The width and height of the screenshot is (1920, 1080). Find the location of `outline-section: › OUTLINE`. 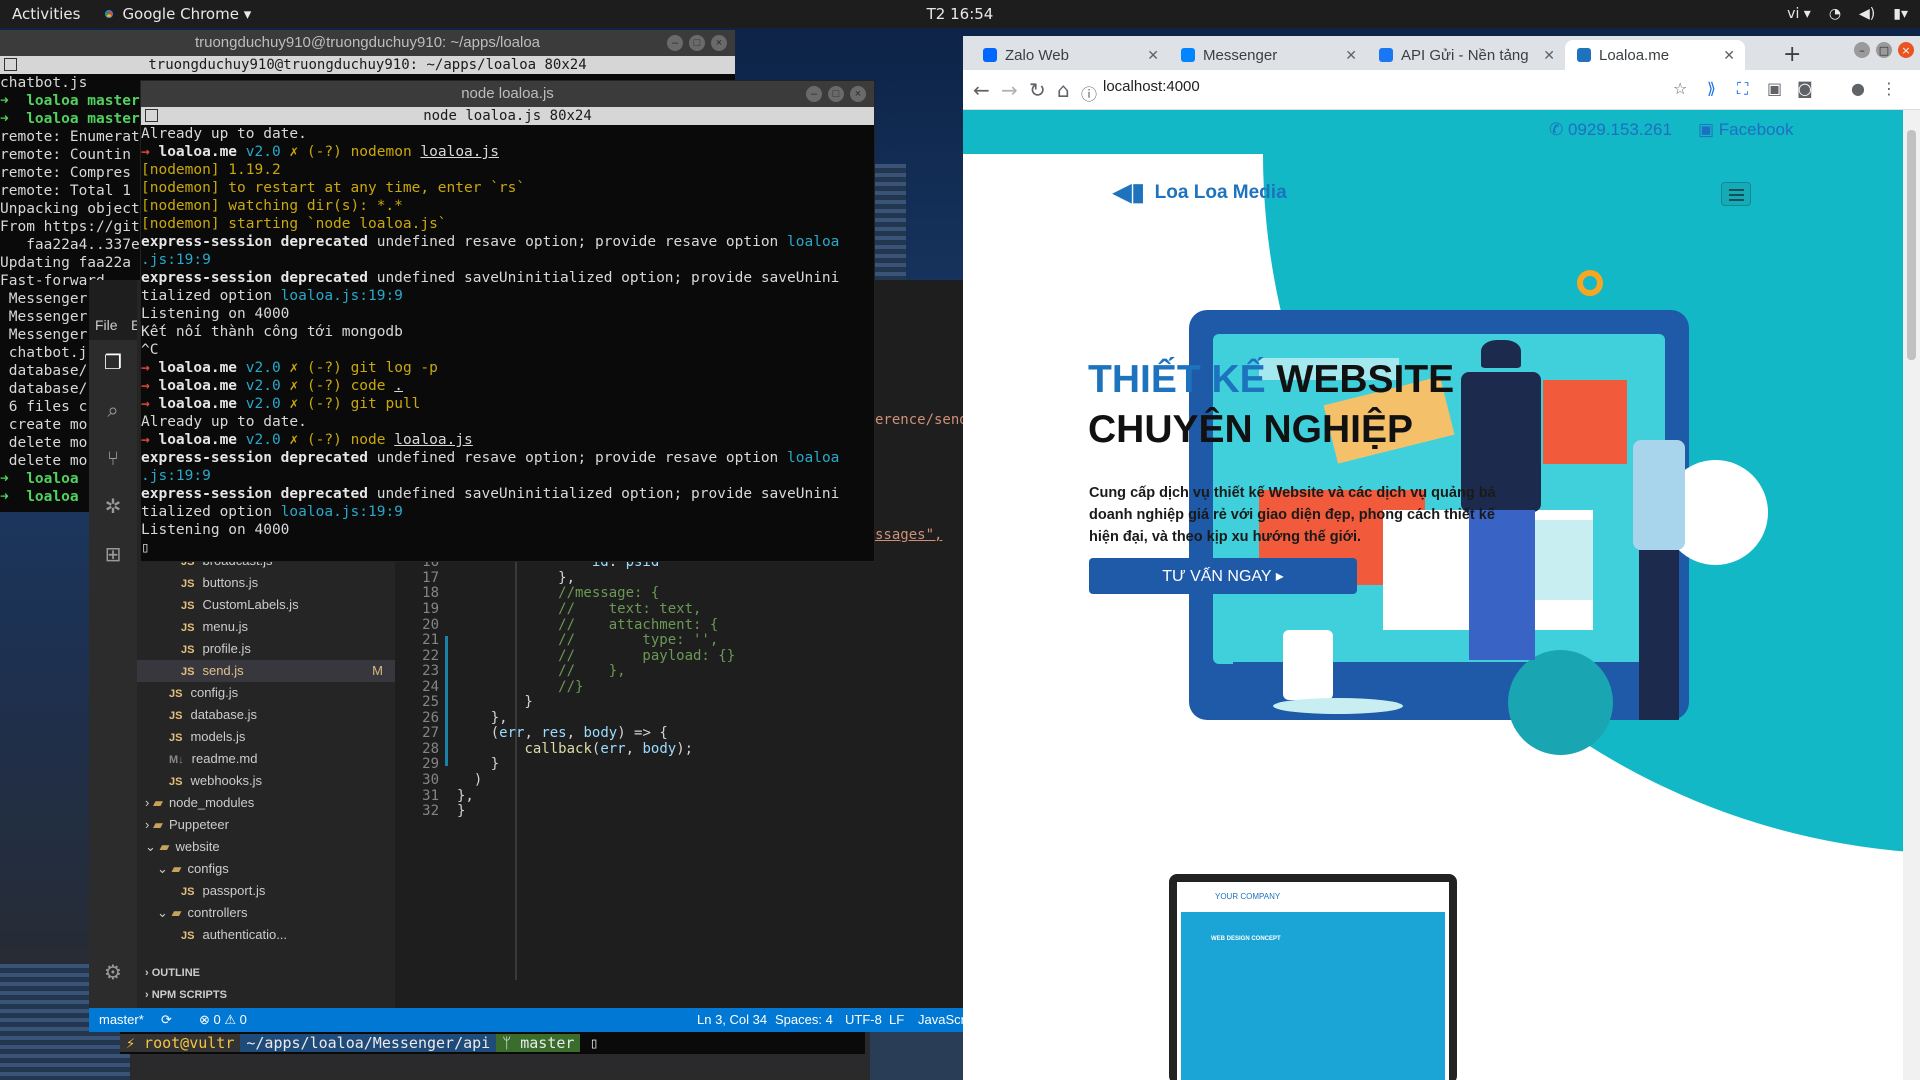

outline-section: › OUTLINE is located at coordinates (266, 973).